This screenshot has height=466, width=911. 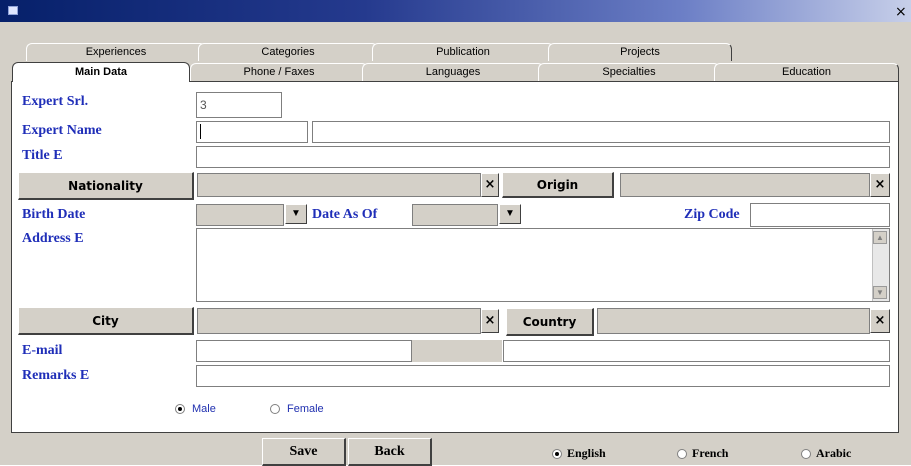 What do you see at coordinates (239, 105) in the screenshot?
I see `expert-srl-field: 3` at bounding box center [239, 105].